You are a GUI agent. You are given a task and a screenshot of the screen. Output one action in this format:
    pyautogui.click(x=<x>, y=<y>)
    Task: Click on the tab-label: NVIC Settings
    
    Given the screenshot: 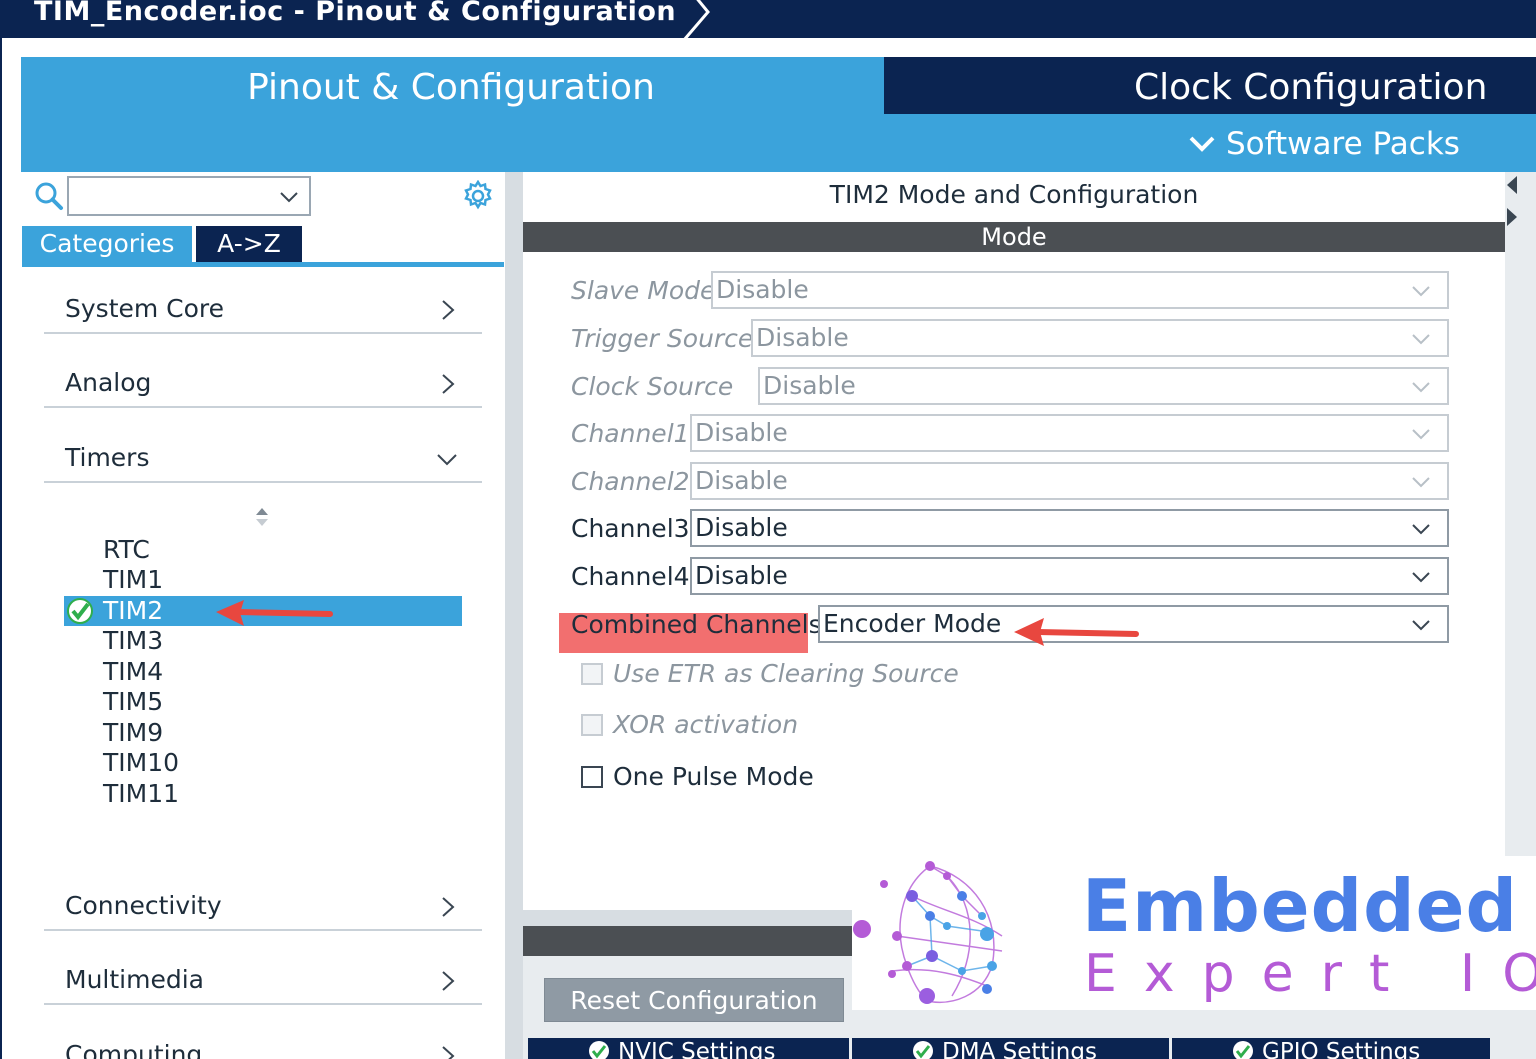 What is the action you would take?
    pyautogui.click(x=697, y=1049)
    